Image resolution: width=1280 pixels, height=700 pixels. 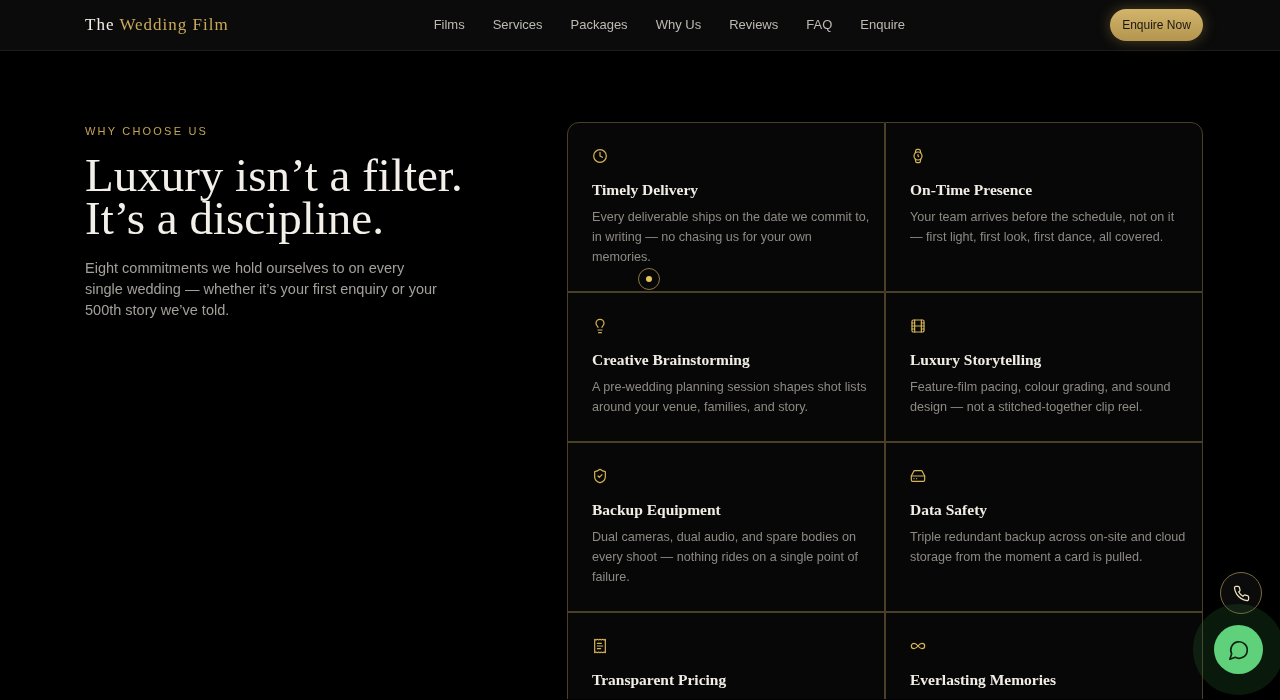 What do you see at coordinates (1156, 25) in the screenshot?
I see `enquire-now-button: Enquire Now` at bounding box center [1156, 25].